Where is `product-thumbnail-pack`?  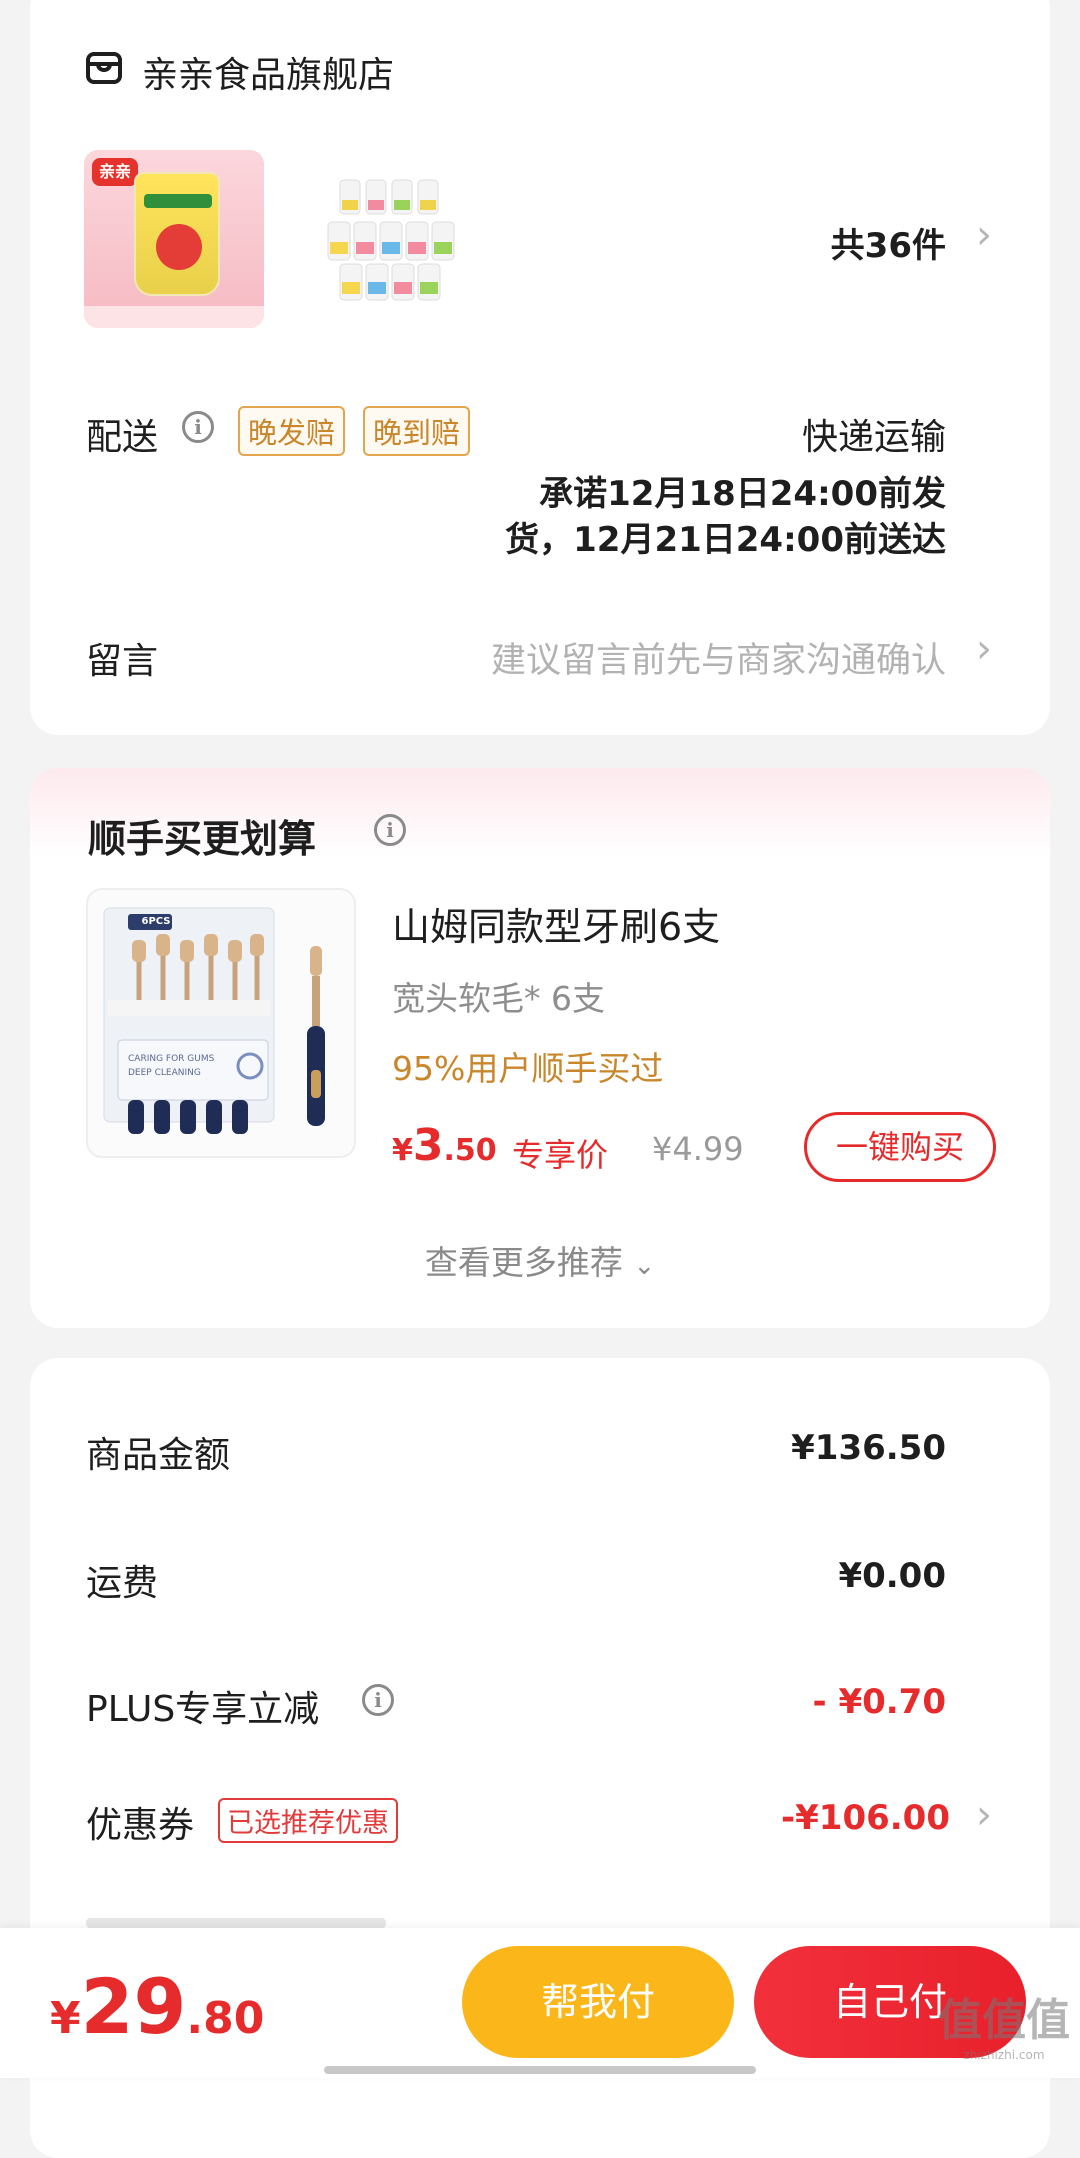 product-thumbnail-pack is located at coordinates (390, 239).